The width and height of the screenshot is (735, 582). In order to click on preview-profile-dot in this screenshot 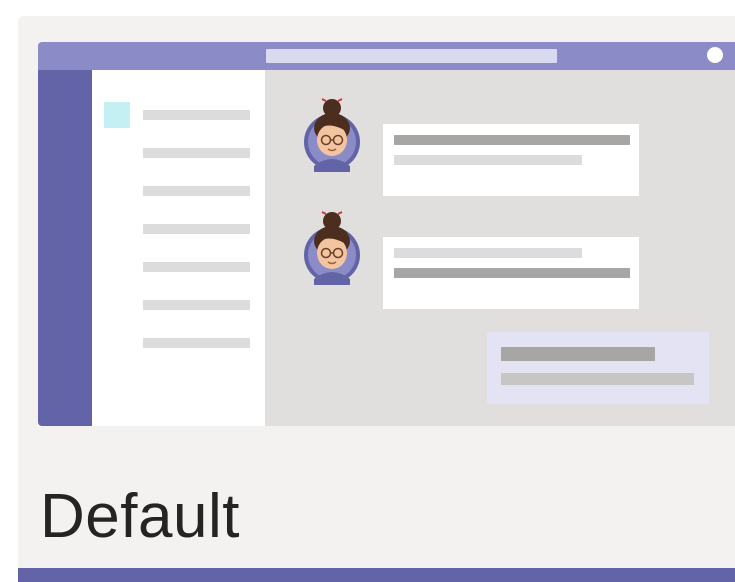, I will do `click(715, 55)`.